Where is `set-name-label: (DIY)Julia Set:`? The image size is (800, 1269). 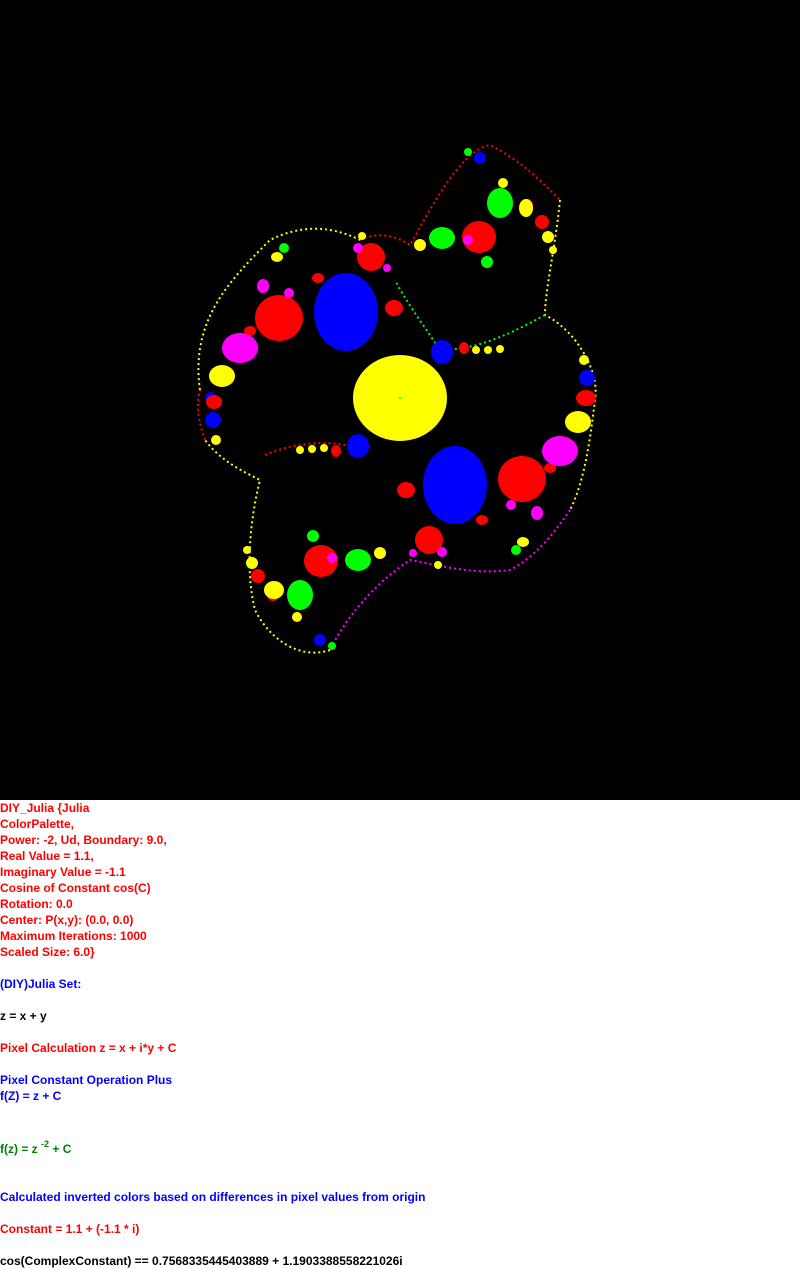 set-name-label: (DIY)Julia Set: is located at coordinates (41, 984).